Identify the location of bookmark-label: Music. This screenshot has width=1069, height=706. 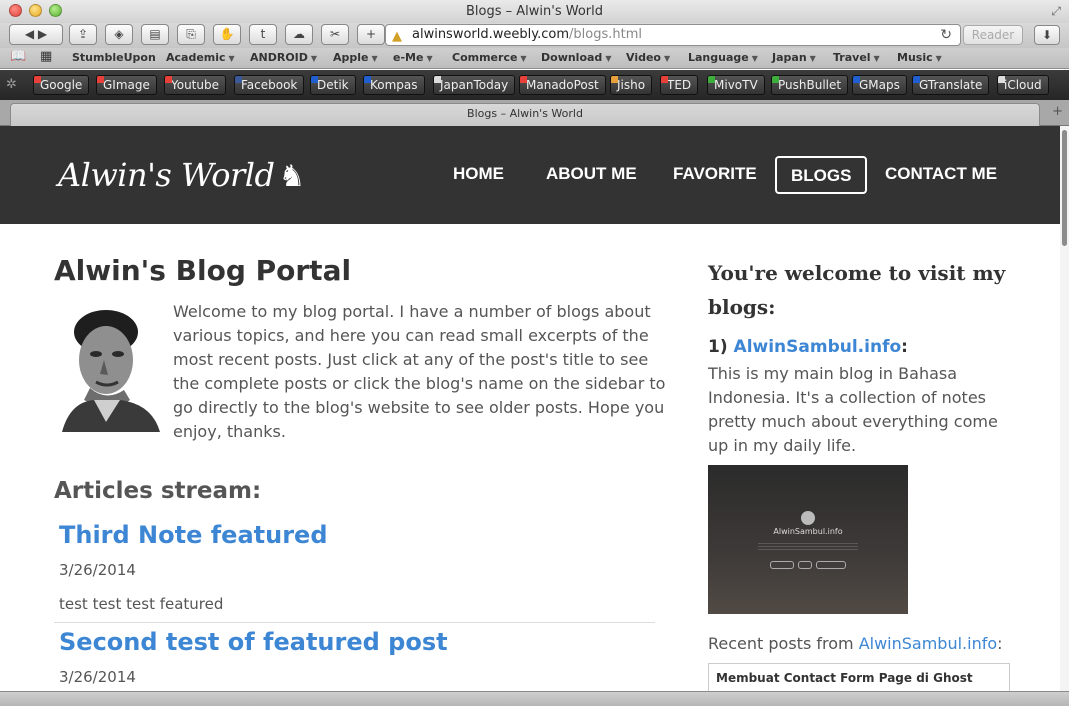
(915, 57).